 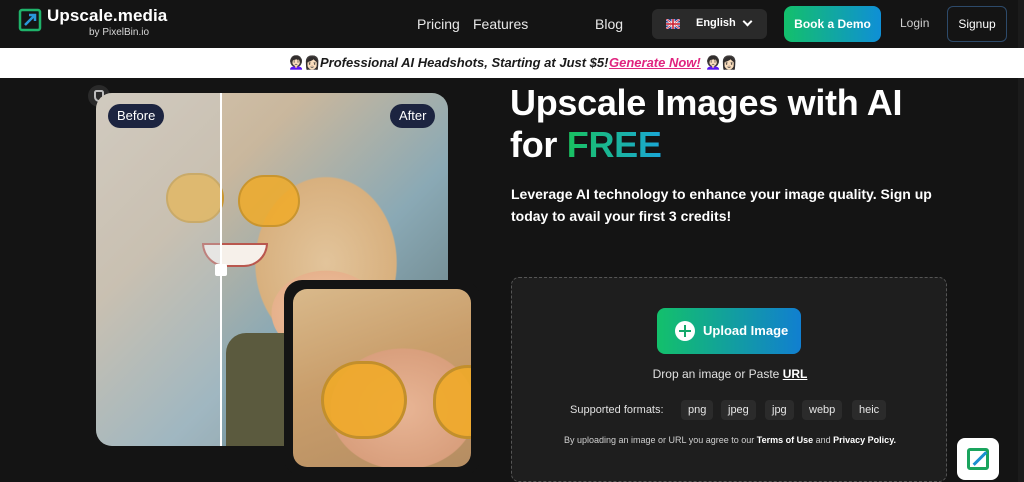 I want to click on generate-now-link: Generate Now!, so click(x=655, y=62).